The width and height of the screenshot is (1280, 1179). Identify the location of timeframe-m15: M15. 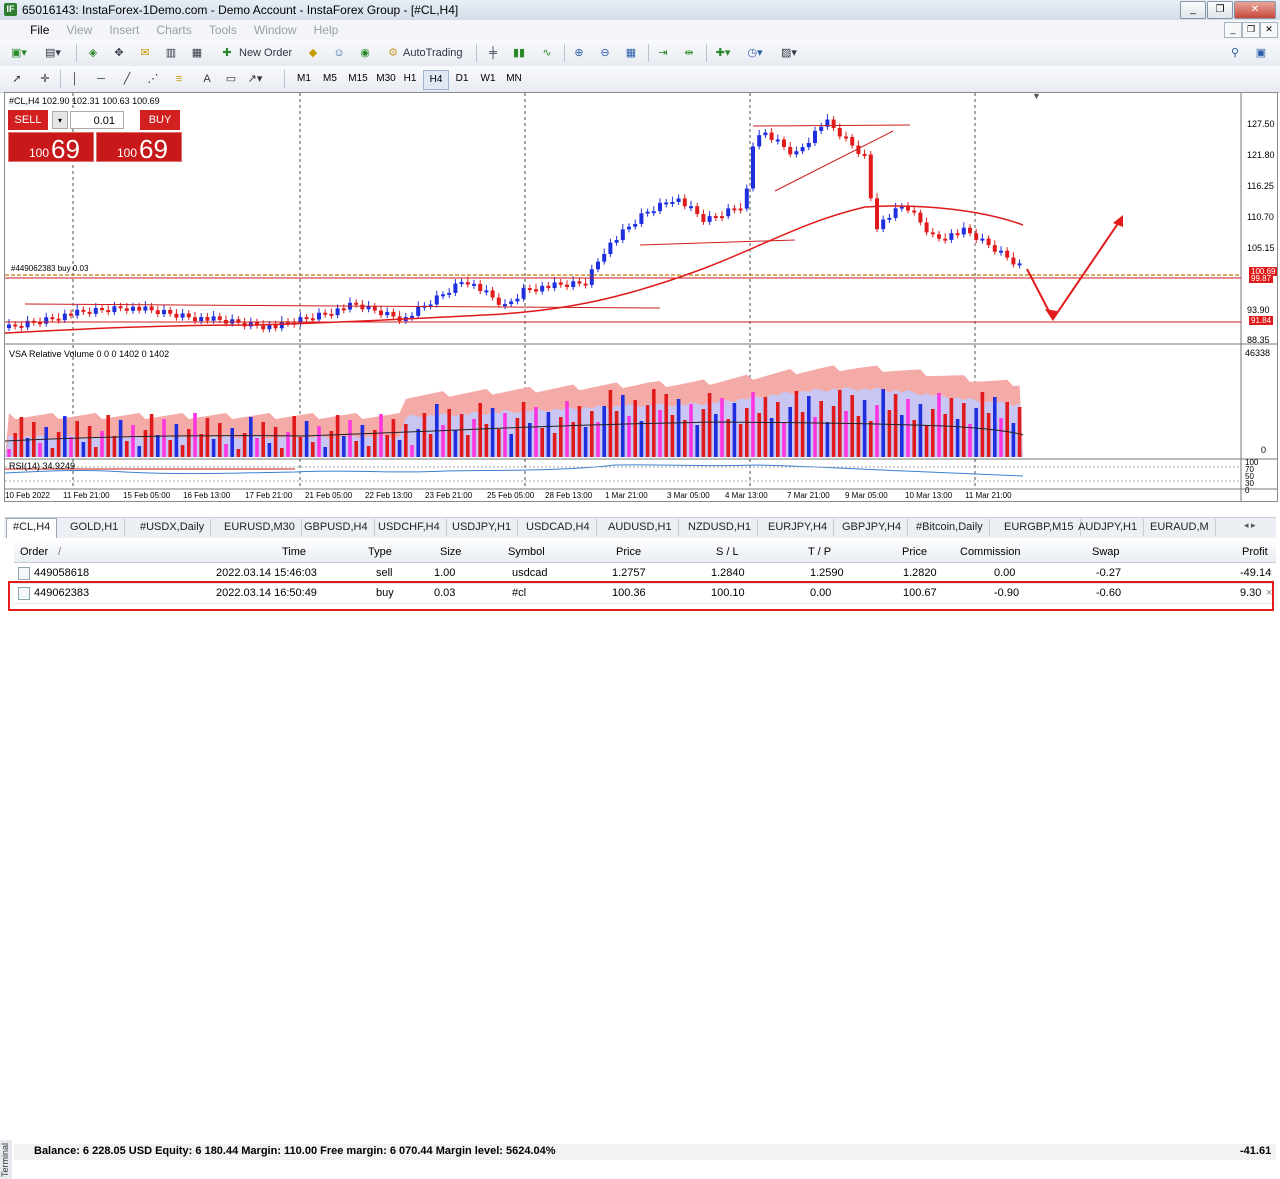
(358, 79).